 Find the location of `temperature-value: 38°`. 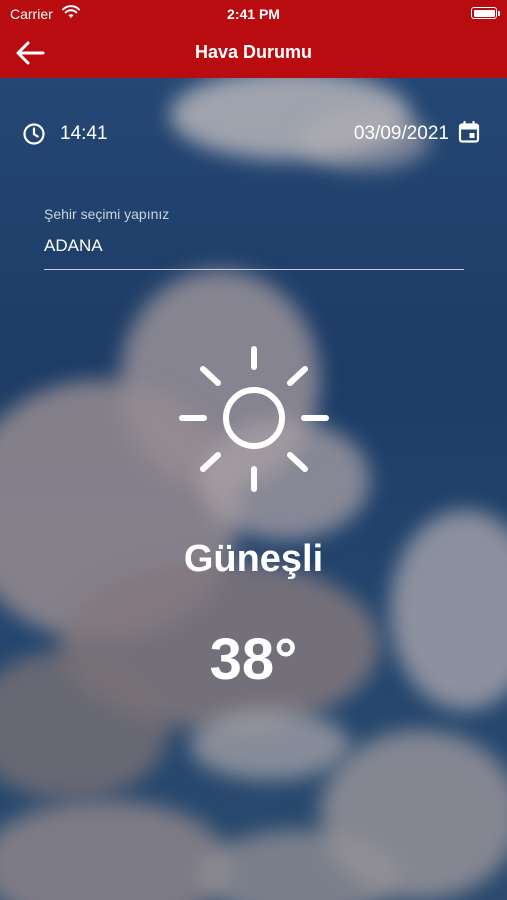

temperature-value: 38° is located at coordinates (253, 659).